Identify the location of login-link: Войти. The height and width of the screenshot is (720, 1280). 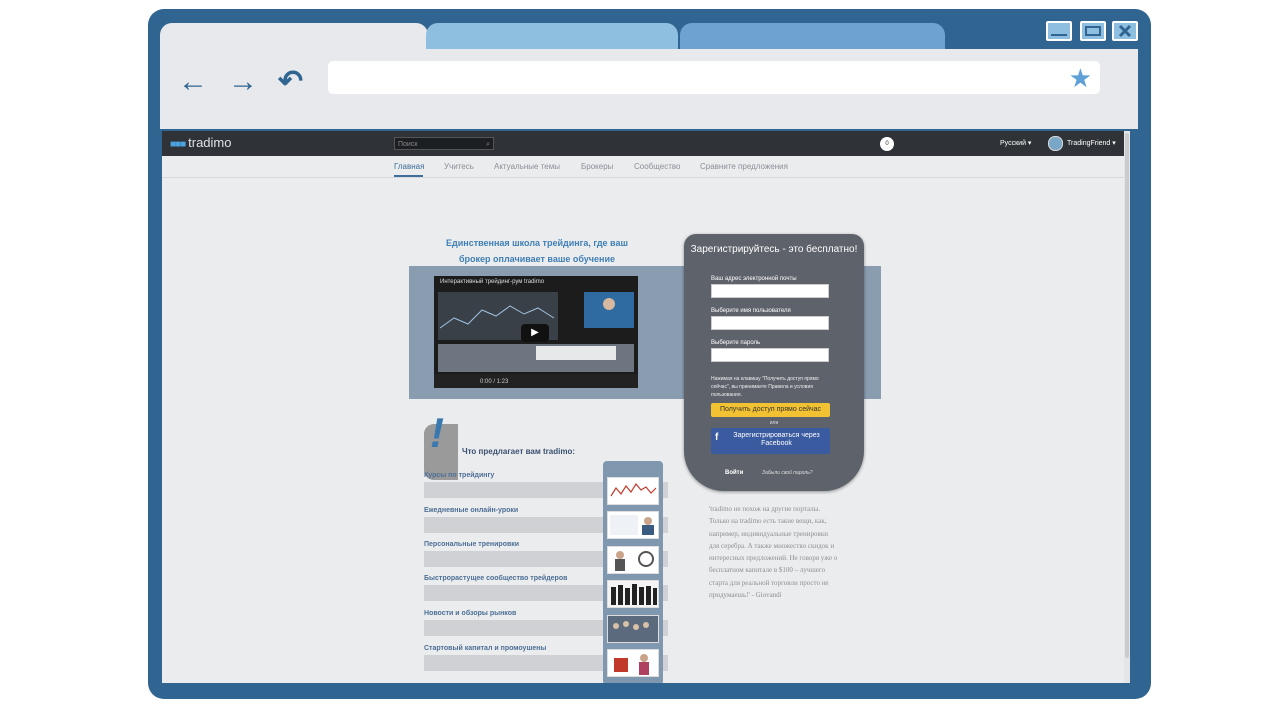
(734, 473).